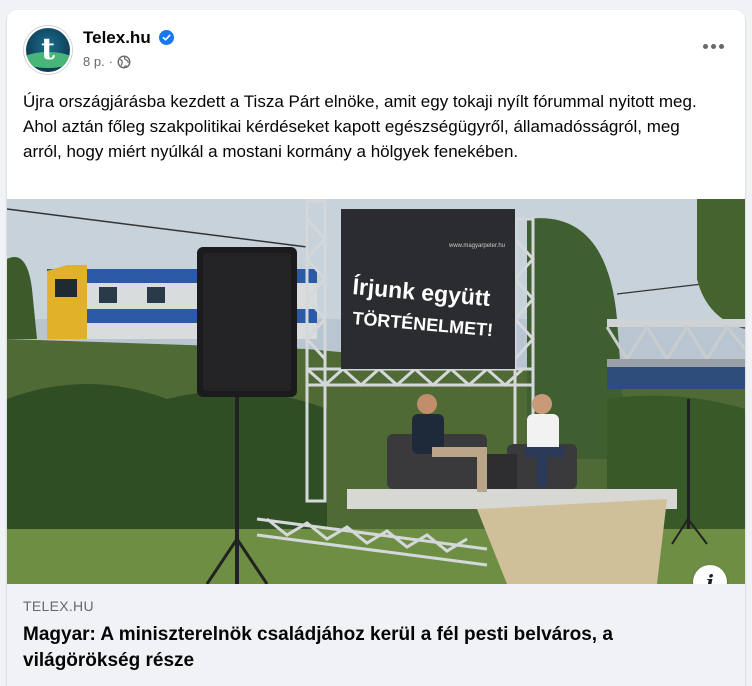  What do you see at coordinates (107, 61) in the screenshot?
I see `post-meta: 8 p. ·` at bounding box center [107, 61].